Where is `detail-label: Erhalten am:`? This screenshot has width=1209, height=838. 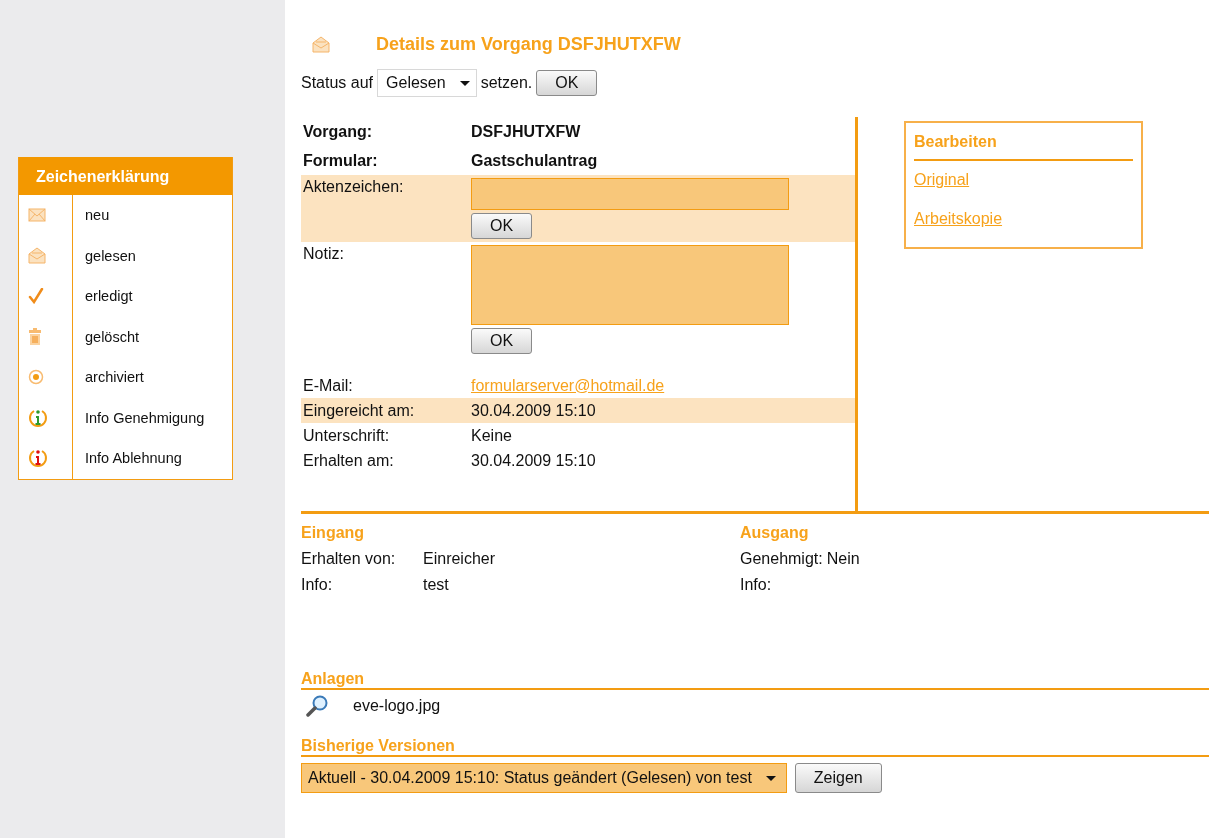 detail-label: Erhalten am: is located at coordinates (349, 460).